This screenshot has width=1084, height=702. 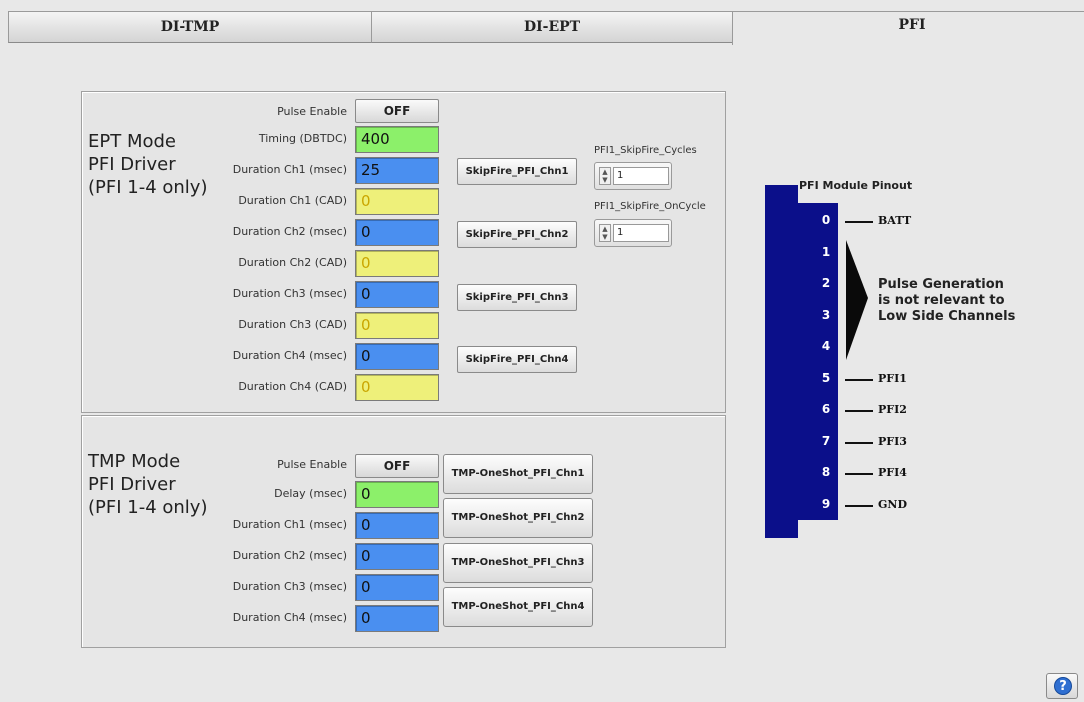 I want to click on ept-field-label: Duration Ch4 (msec), so click(x=289, y=355).